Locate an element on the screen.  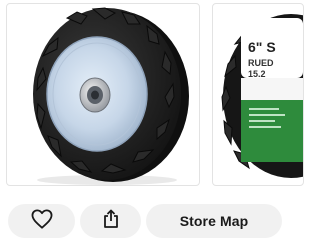
product-action-bar: Store Map is located at coordinates (145, 222).